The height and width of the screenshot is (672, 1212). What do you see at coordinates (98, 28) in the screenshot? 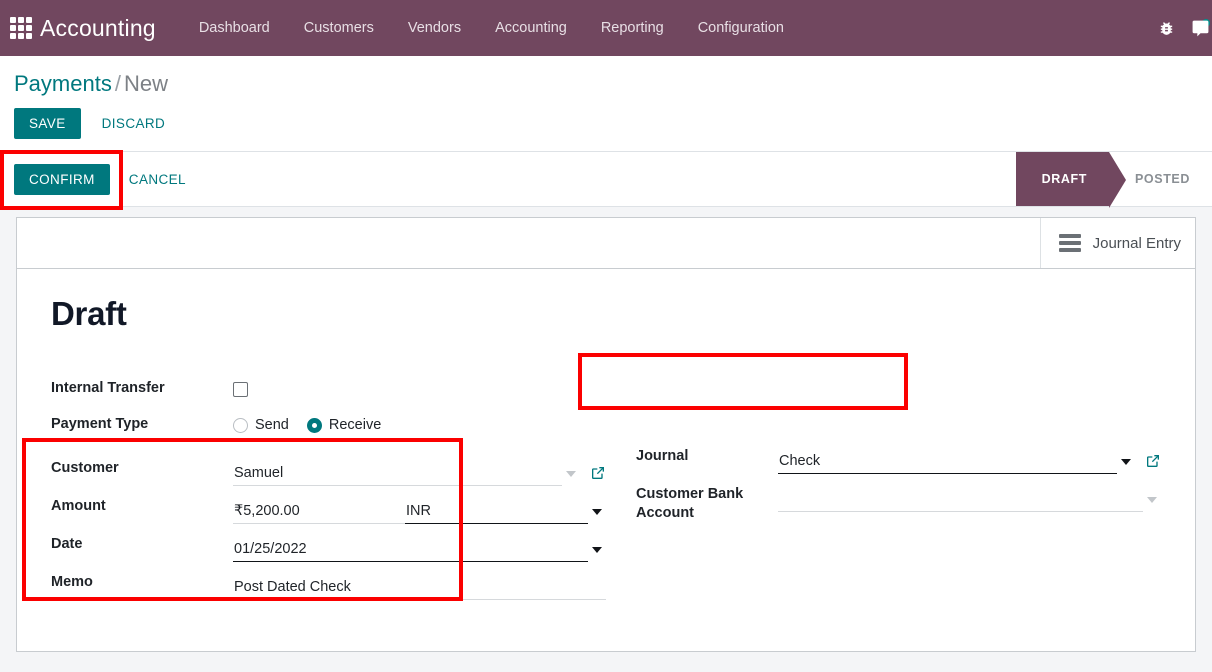
I see `app-brand-title: Accounting` at bounding box center [98, 28].